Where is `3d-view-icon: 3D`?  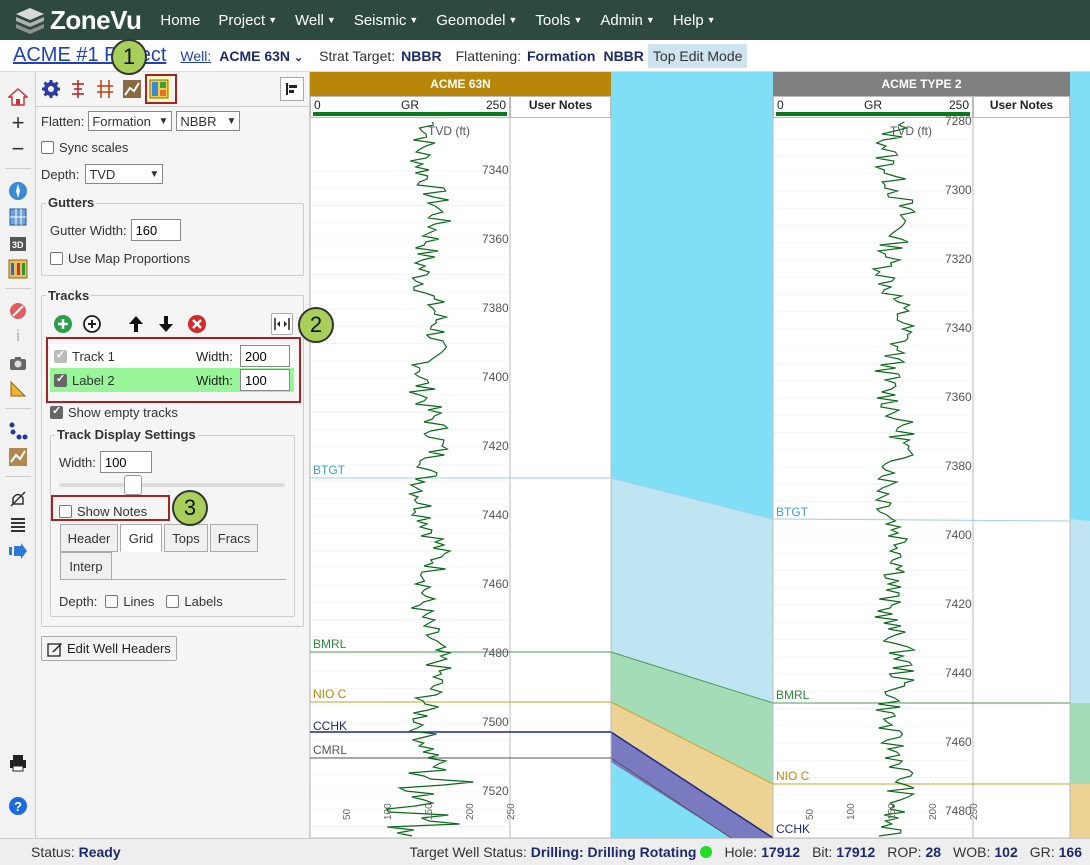
3d-view-icon: 3D is located at coordinates (18, 243).